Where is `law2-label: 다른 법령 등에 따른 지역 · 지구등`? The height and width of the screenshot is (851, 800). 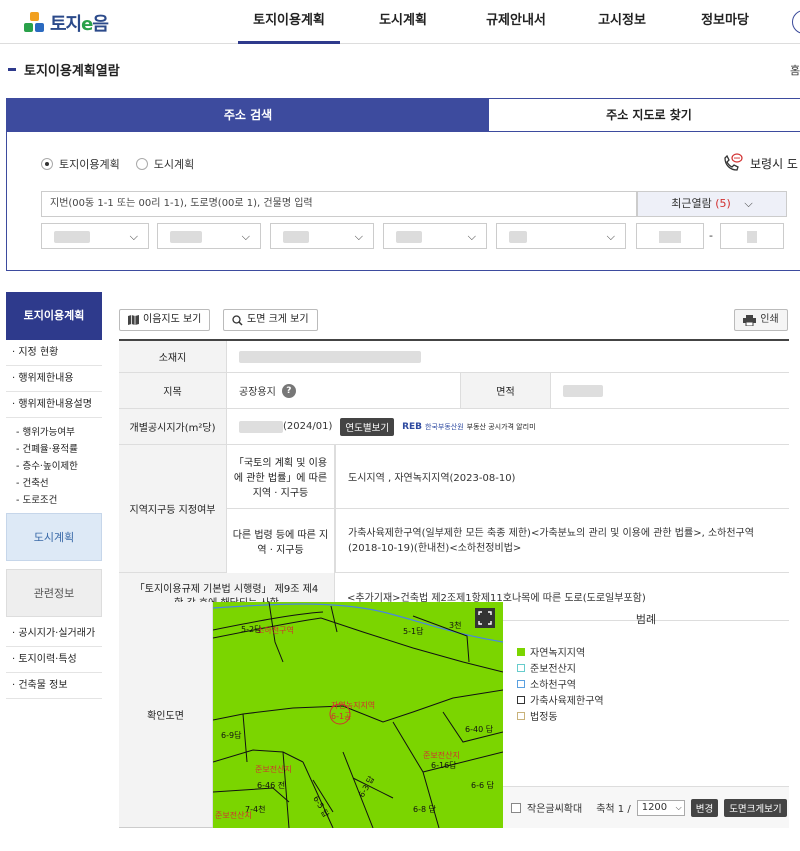 law2-label: 다른 법령 등에 따른 지역 · 지구등 is located at coordinates (281, 541).